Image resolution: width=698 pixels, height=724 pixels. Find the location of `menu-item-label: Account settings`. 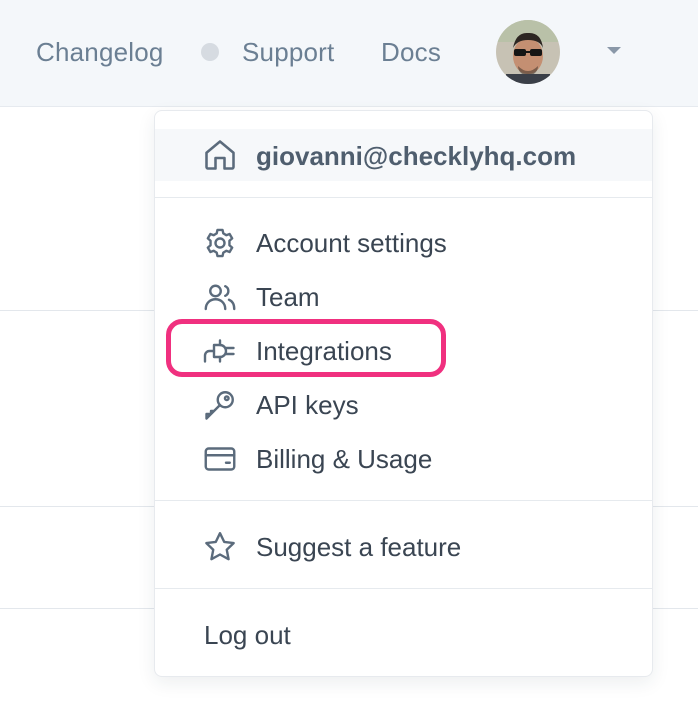

menu-item-label: Account settings is located at coordinates (351, 243).